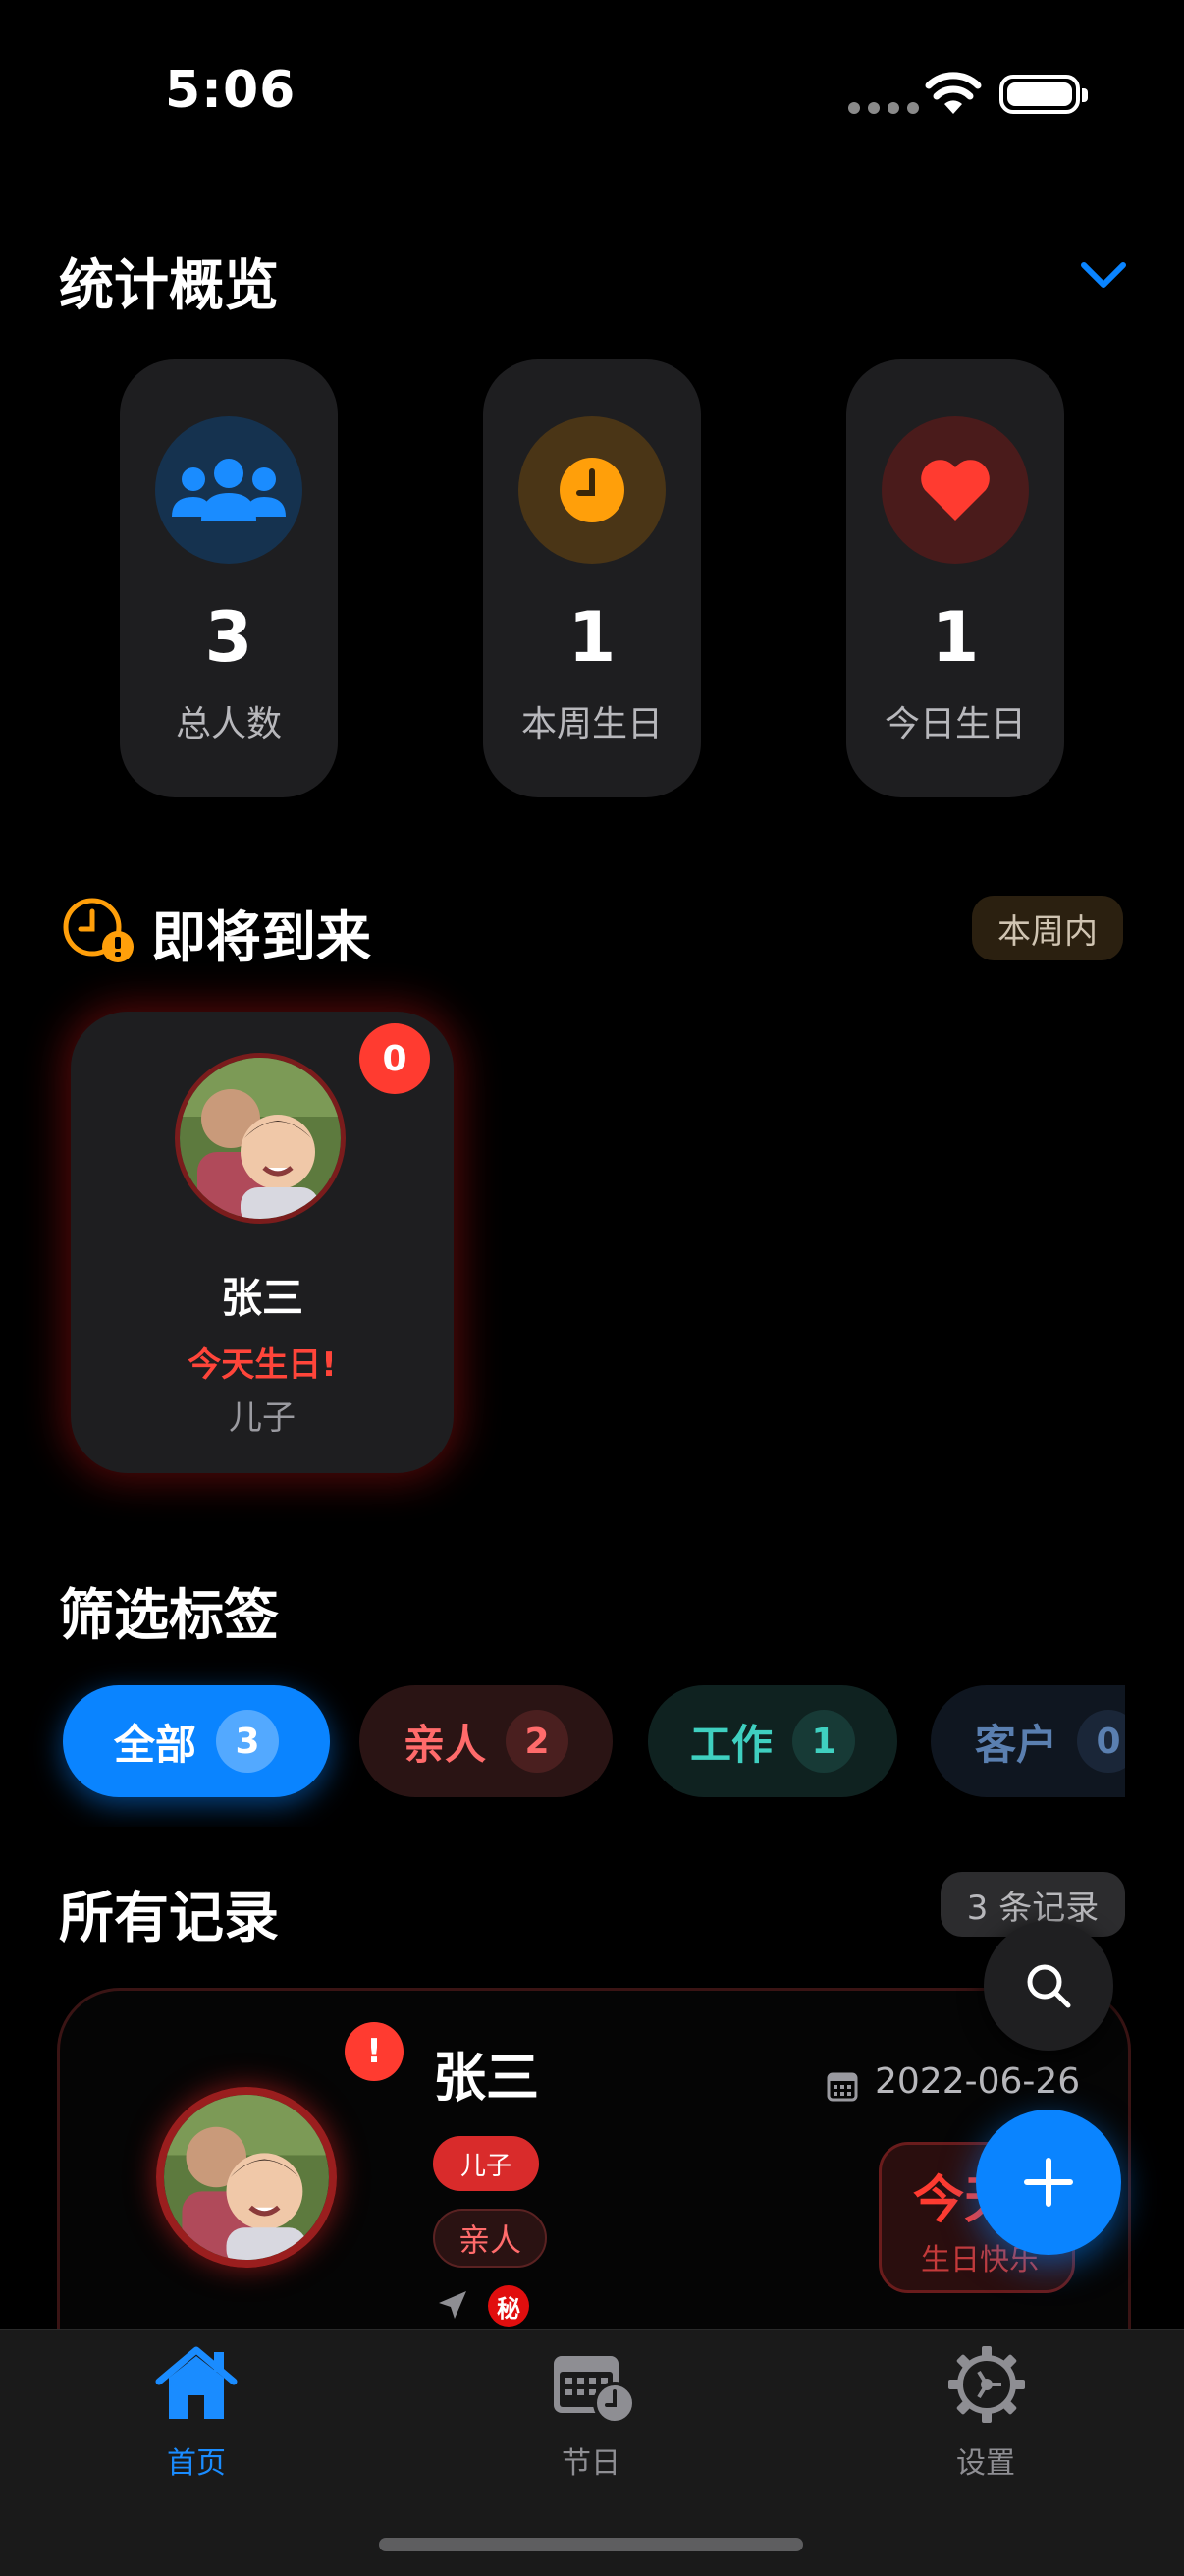  Describe the element at coordinates (247, 1742) in the screenshot. I see `chip-count: 3` at that location.